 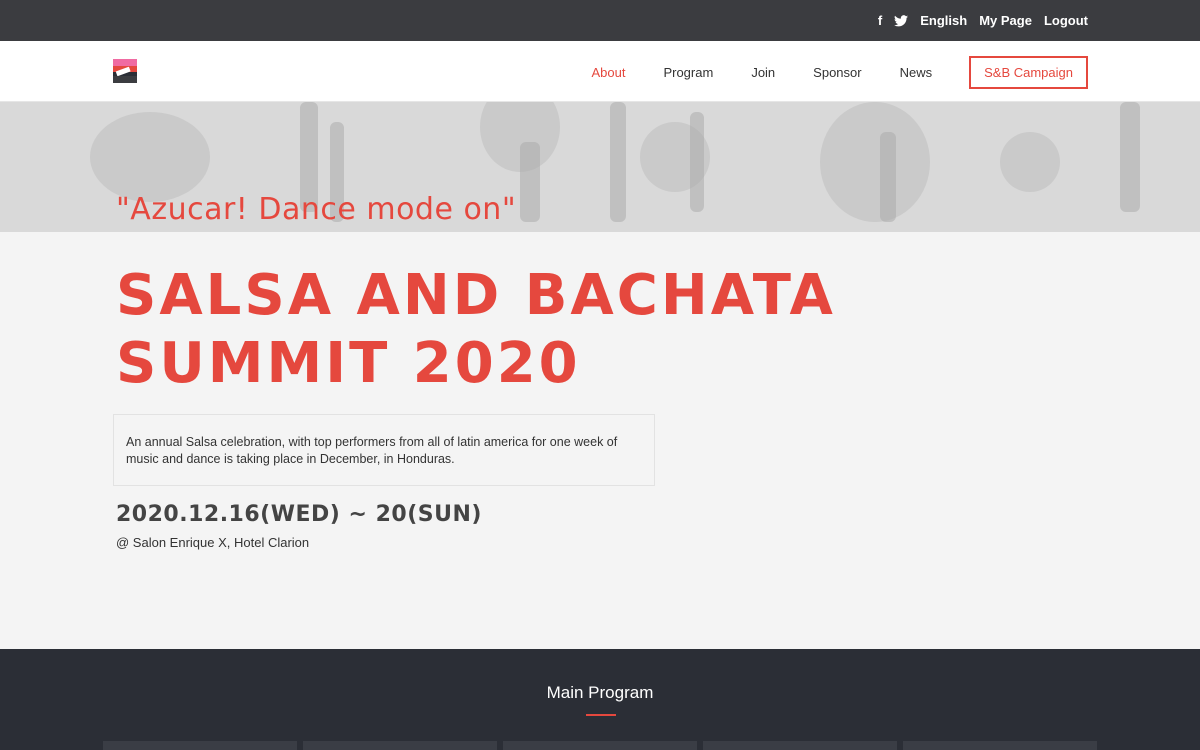 I want to click on nav-item-about: About, so click(x=608, y=72).